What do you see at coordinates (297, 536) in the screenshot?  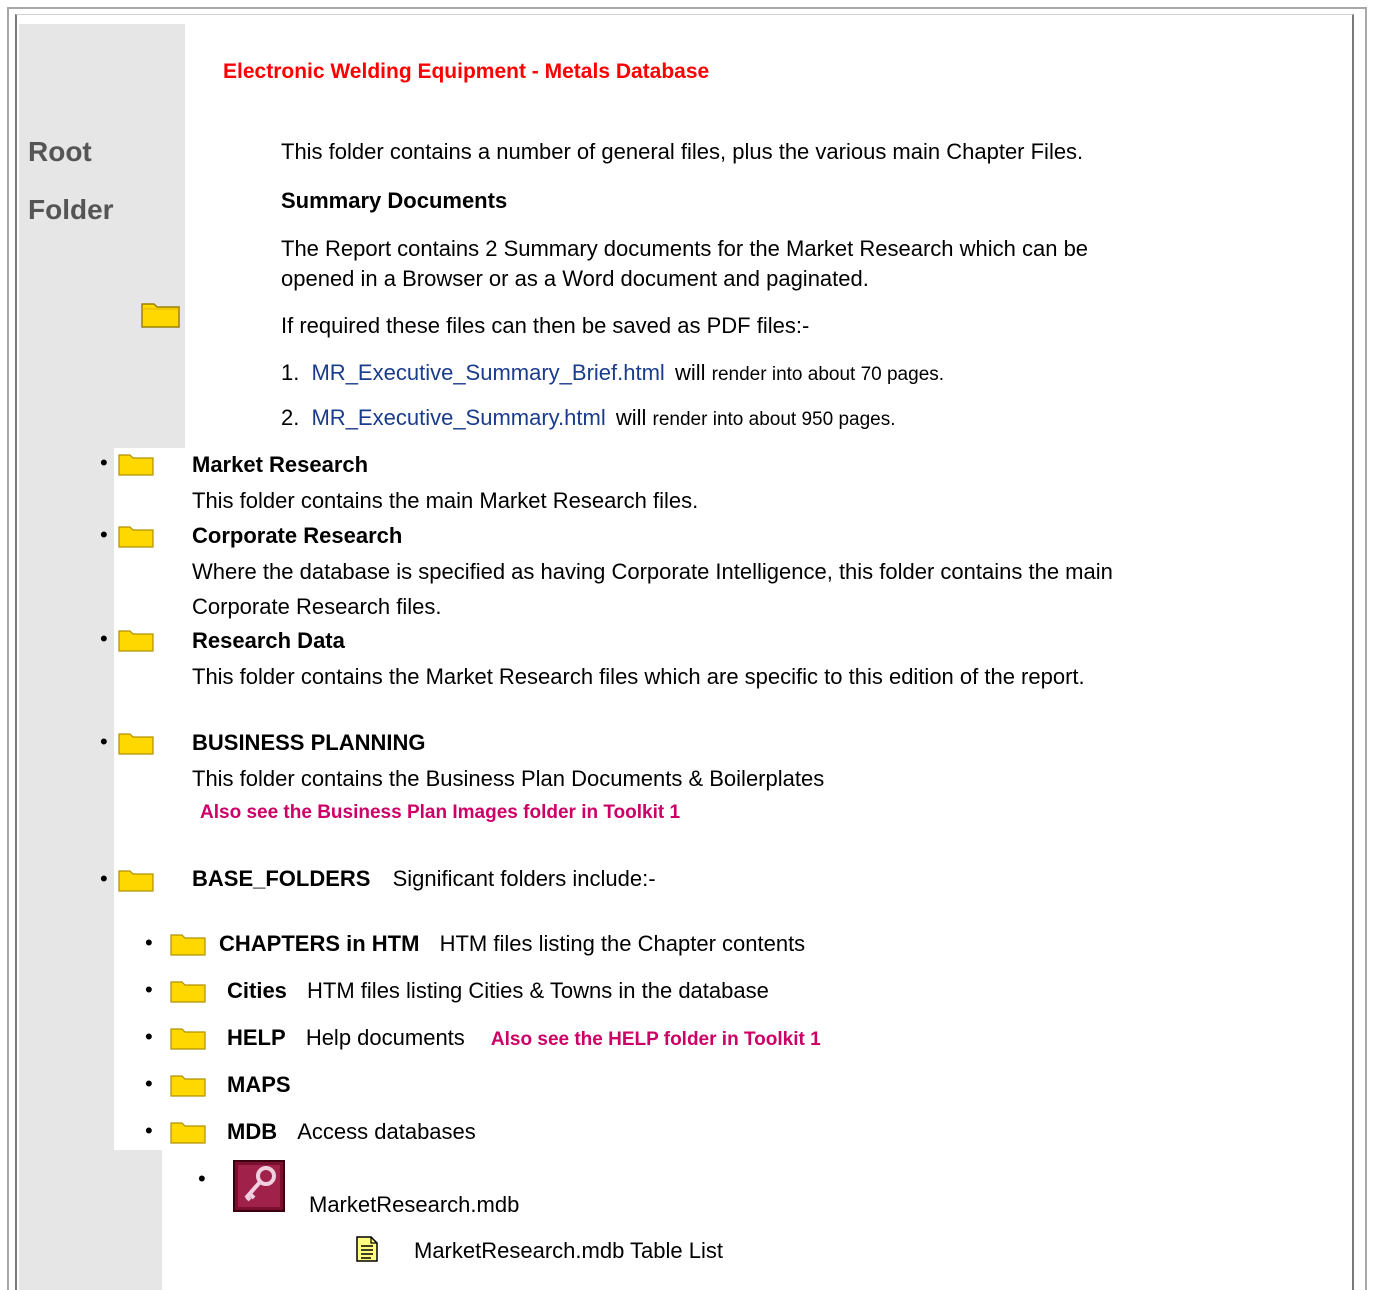 I see `folder-corporate-research: Corporate Research` at bounding box center [297, 536].